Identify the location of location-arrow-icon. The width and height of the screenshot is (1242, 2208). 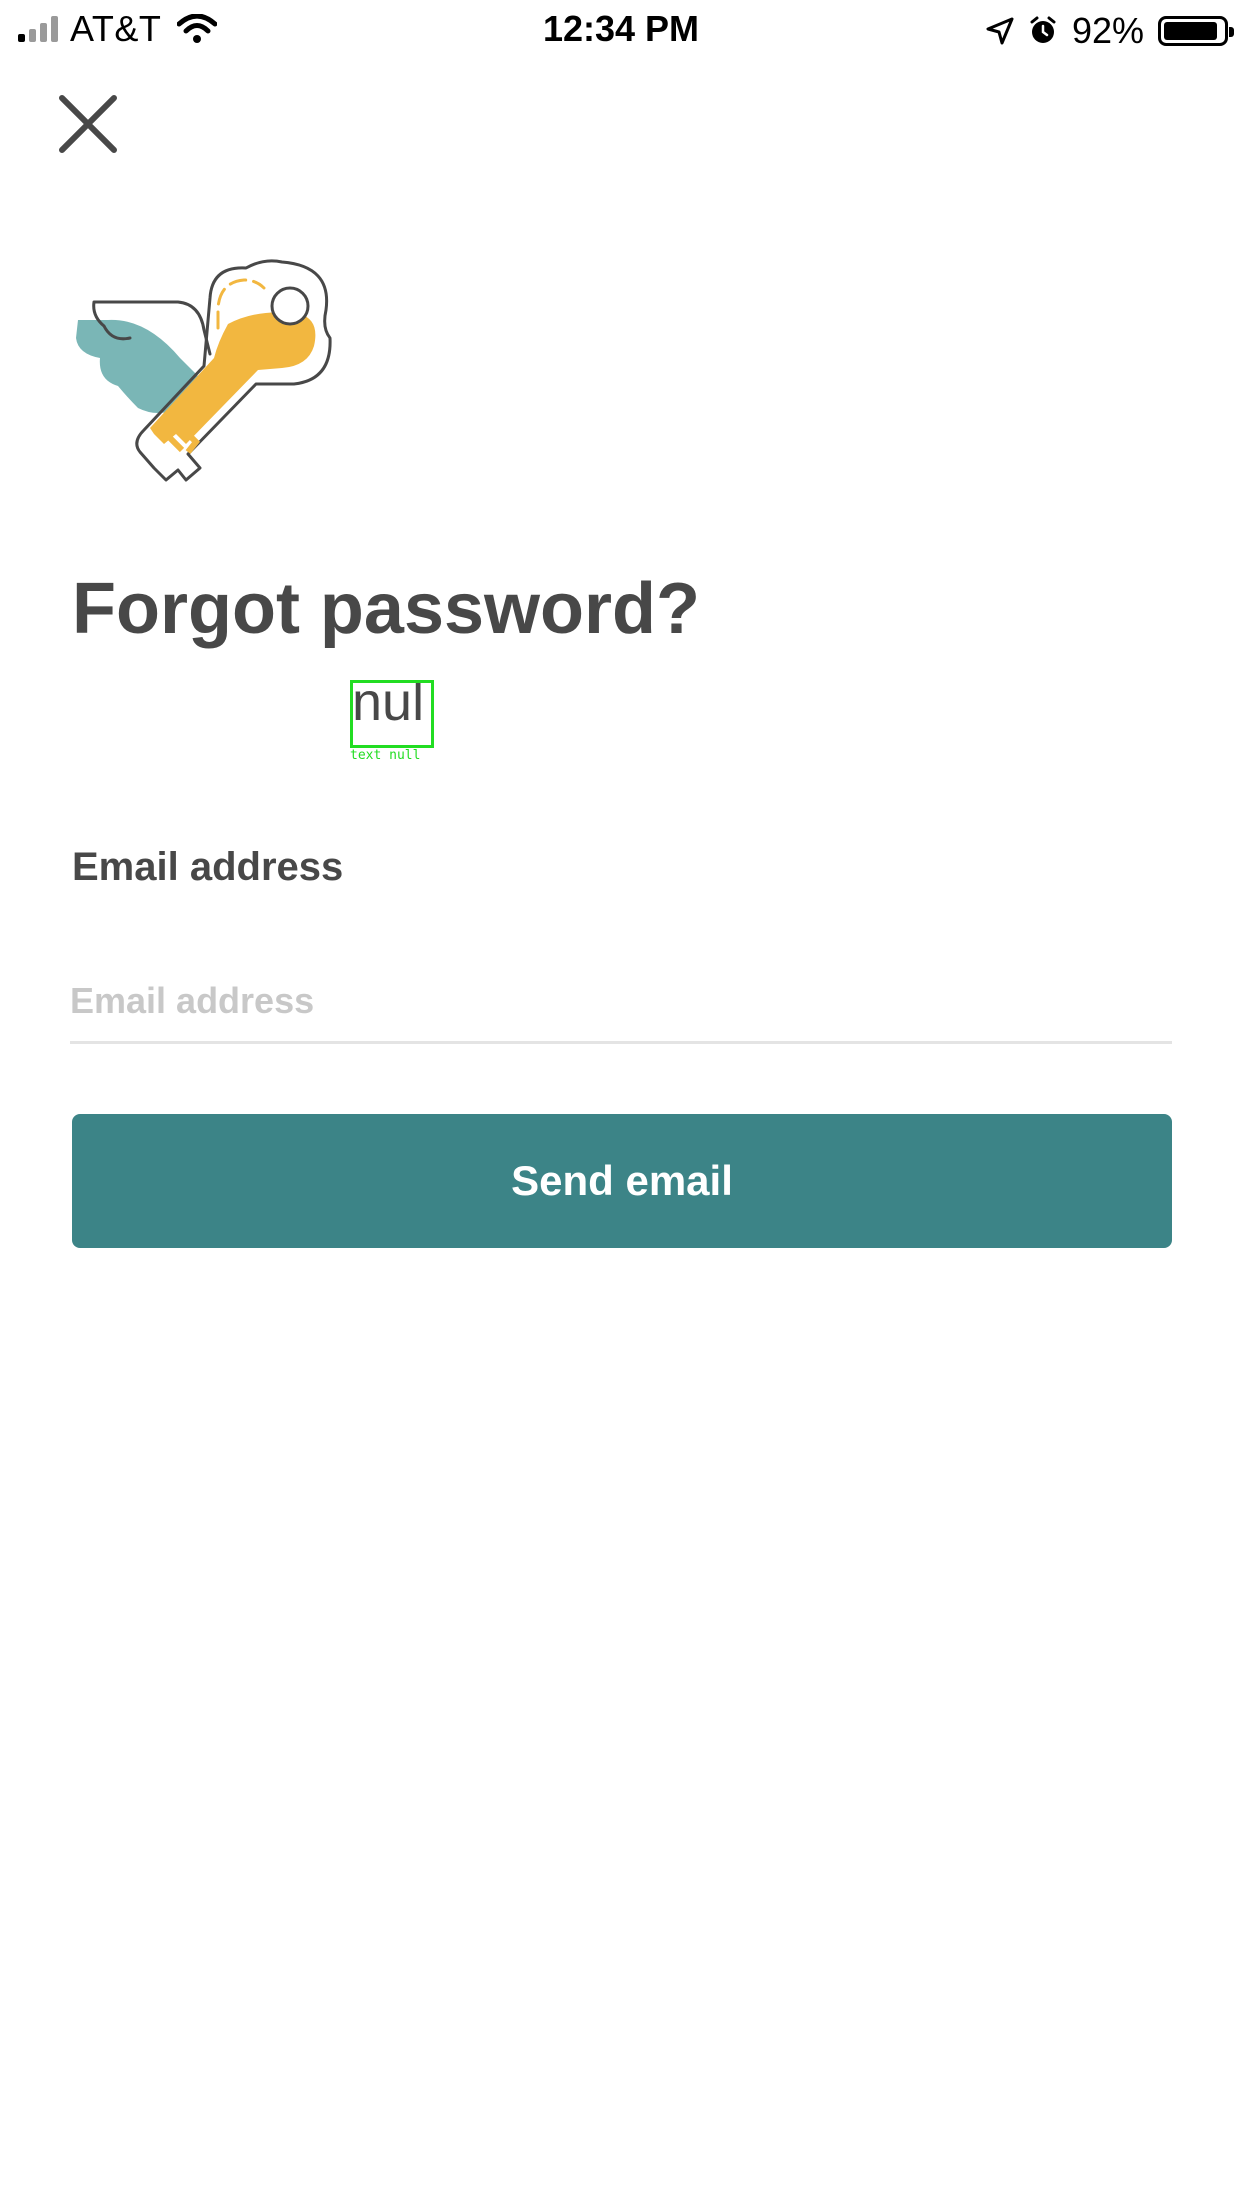
(1000, 31).